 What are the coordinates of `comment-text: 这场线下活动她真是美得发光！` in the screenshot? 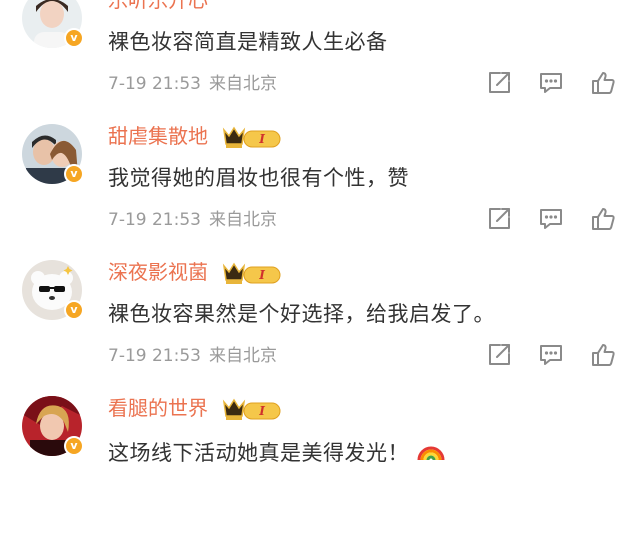 It's located at (276, 451).